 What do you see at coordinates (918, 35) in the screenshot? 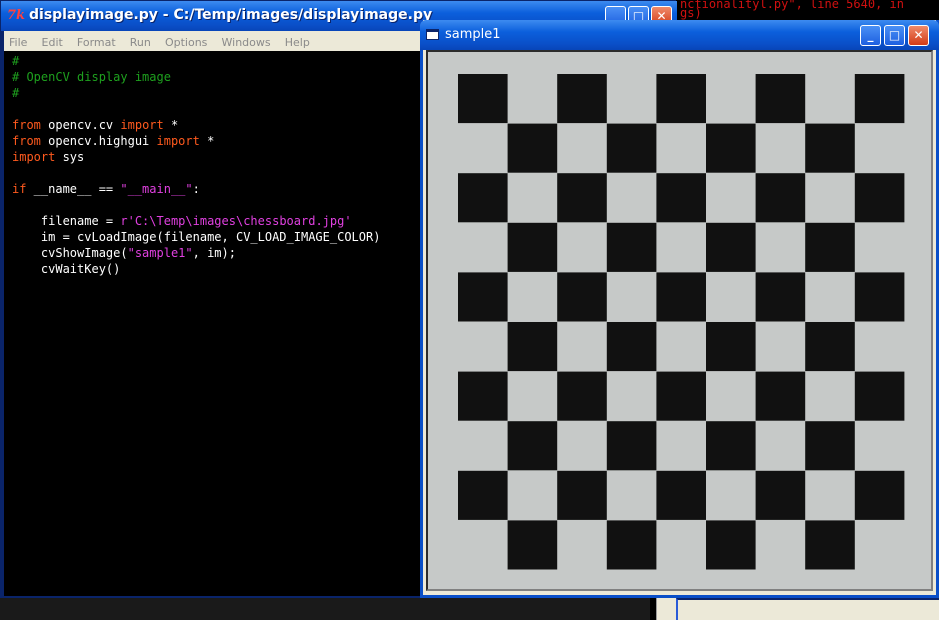
I see `sample1-close-button: ✕` at bounding box center [918, 35].